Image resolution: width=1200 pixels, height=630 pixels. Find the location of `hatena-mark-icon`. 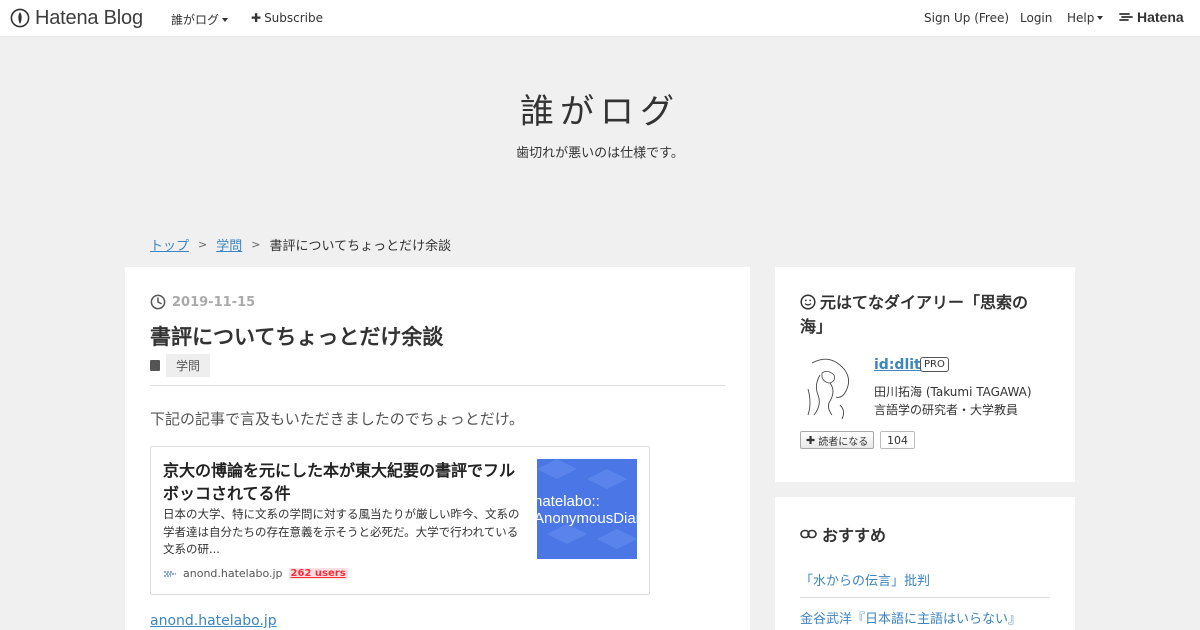

hatena-mark-icon is located at coordinates (1126, 17).